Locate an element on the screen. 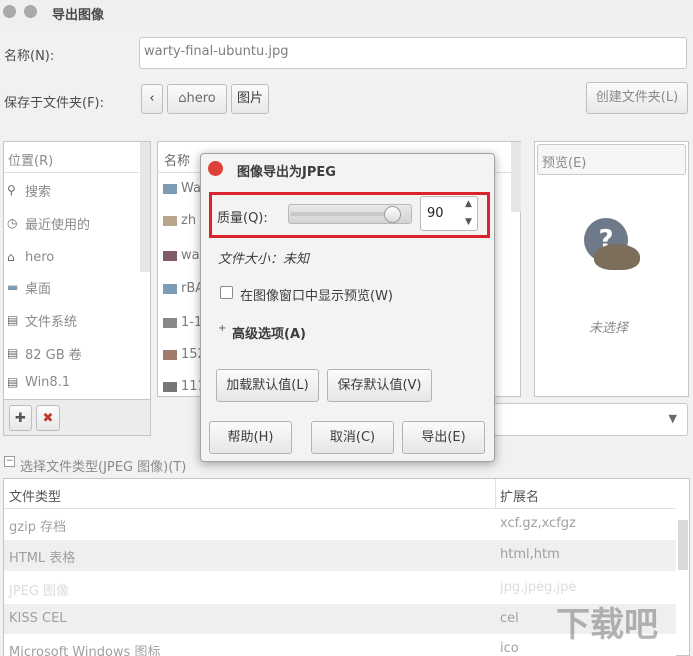  plus-icon: ✚ is located at coordinates (20, 418).